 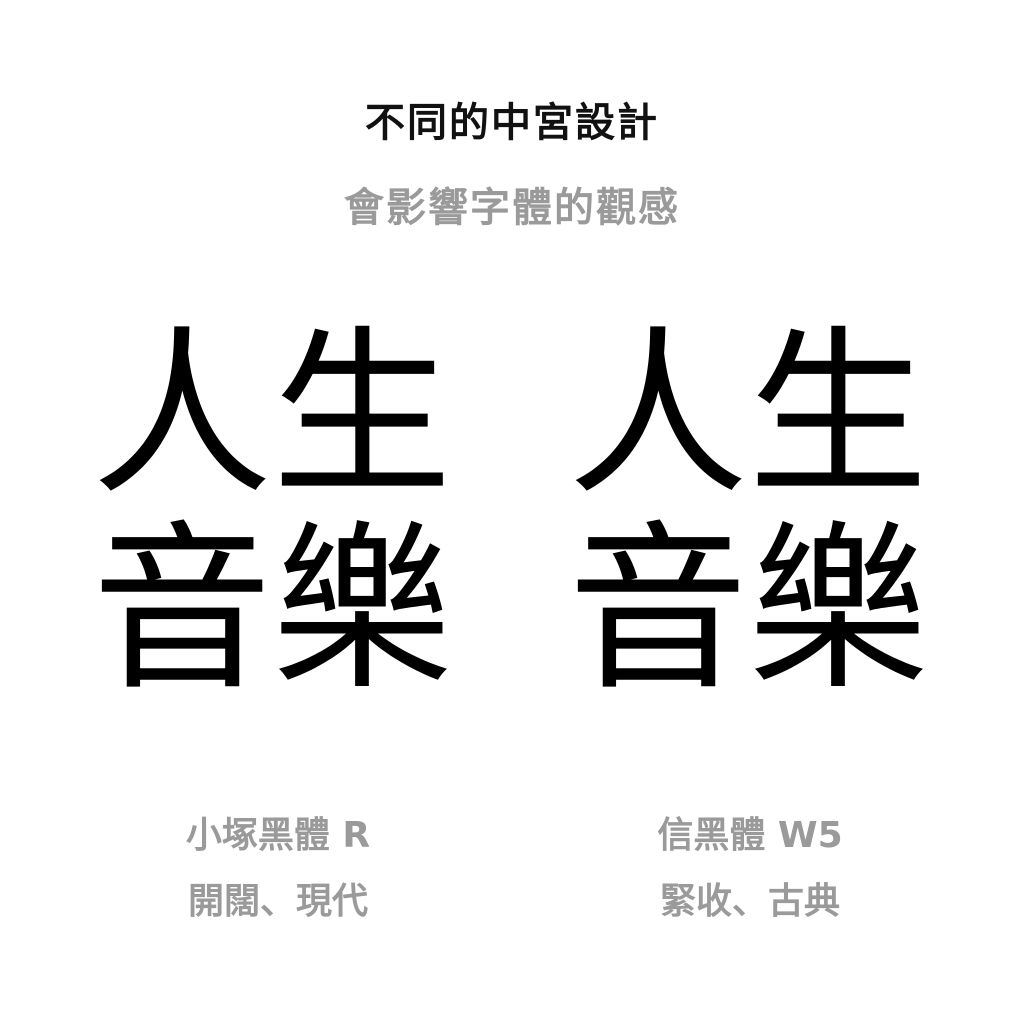 What do you see at coordinates (271, 415) in the screenshot?
I see `specimen-left-row-1: 人生` at bounding box center [271, 415].